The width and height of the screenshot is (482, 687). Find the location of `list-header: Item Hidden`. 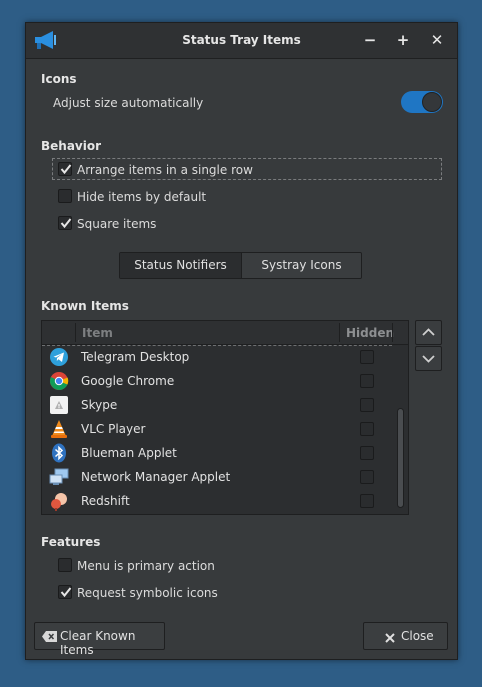

list-header: Item Hidden is located at coordinates (225, 333).